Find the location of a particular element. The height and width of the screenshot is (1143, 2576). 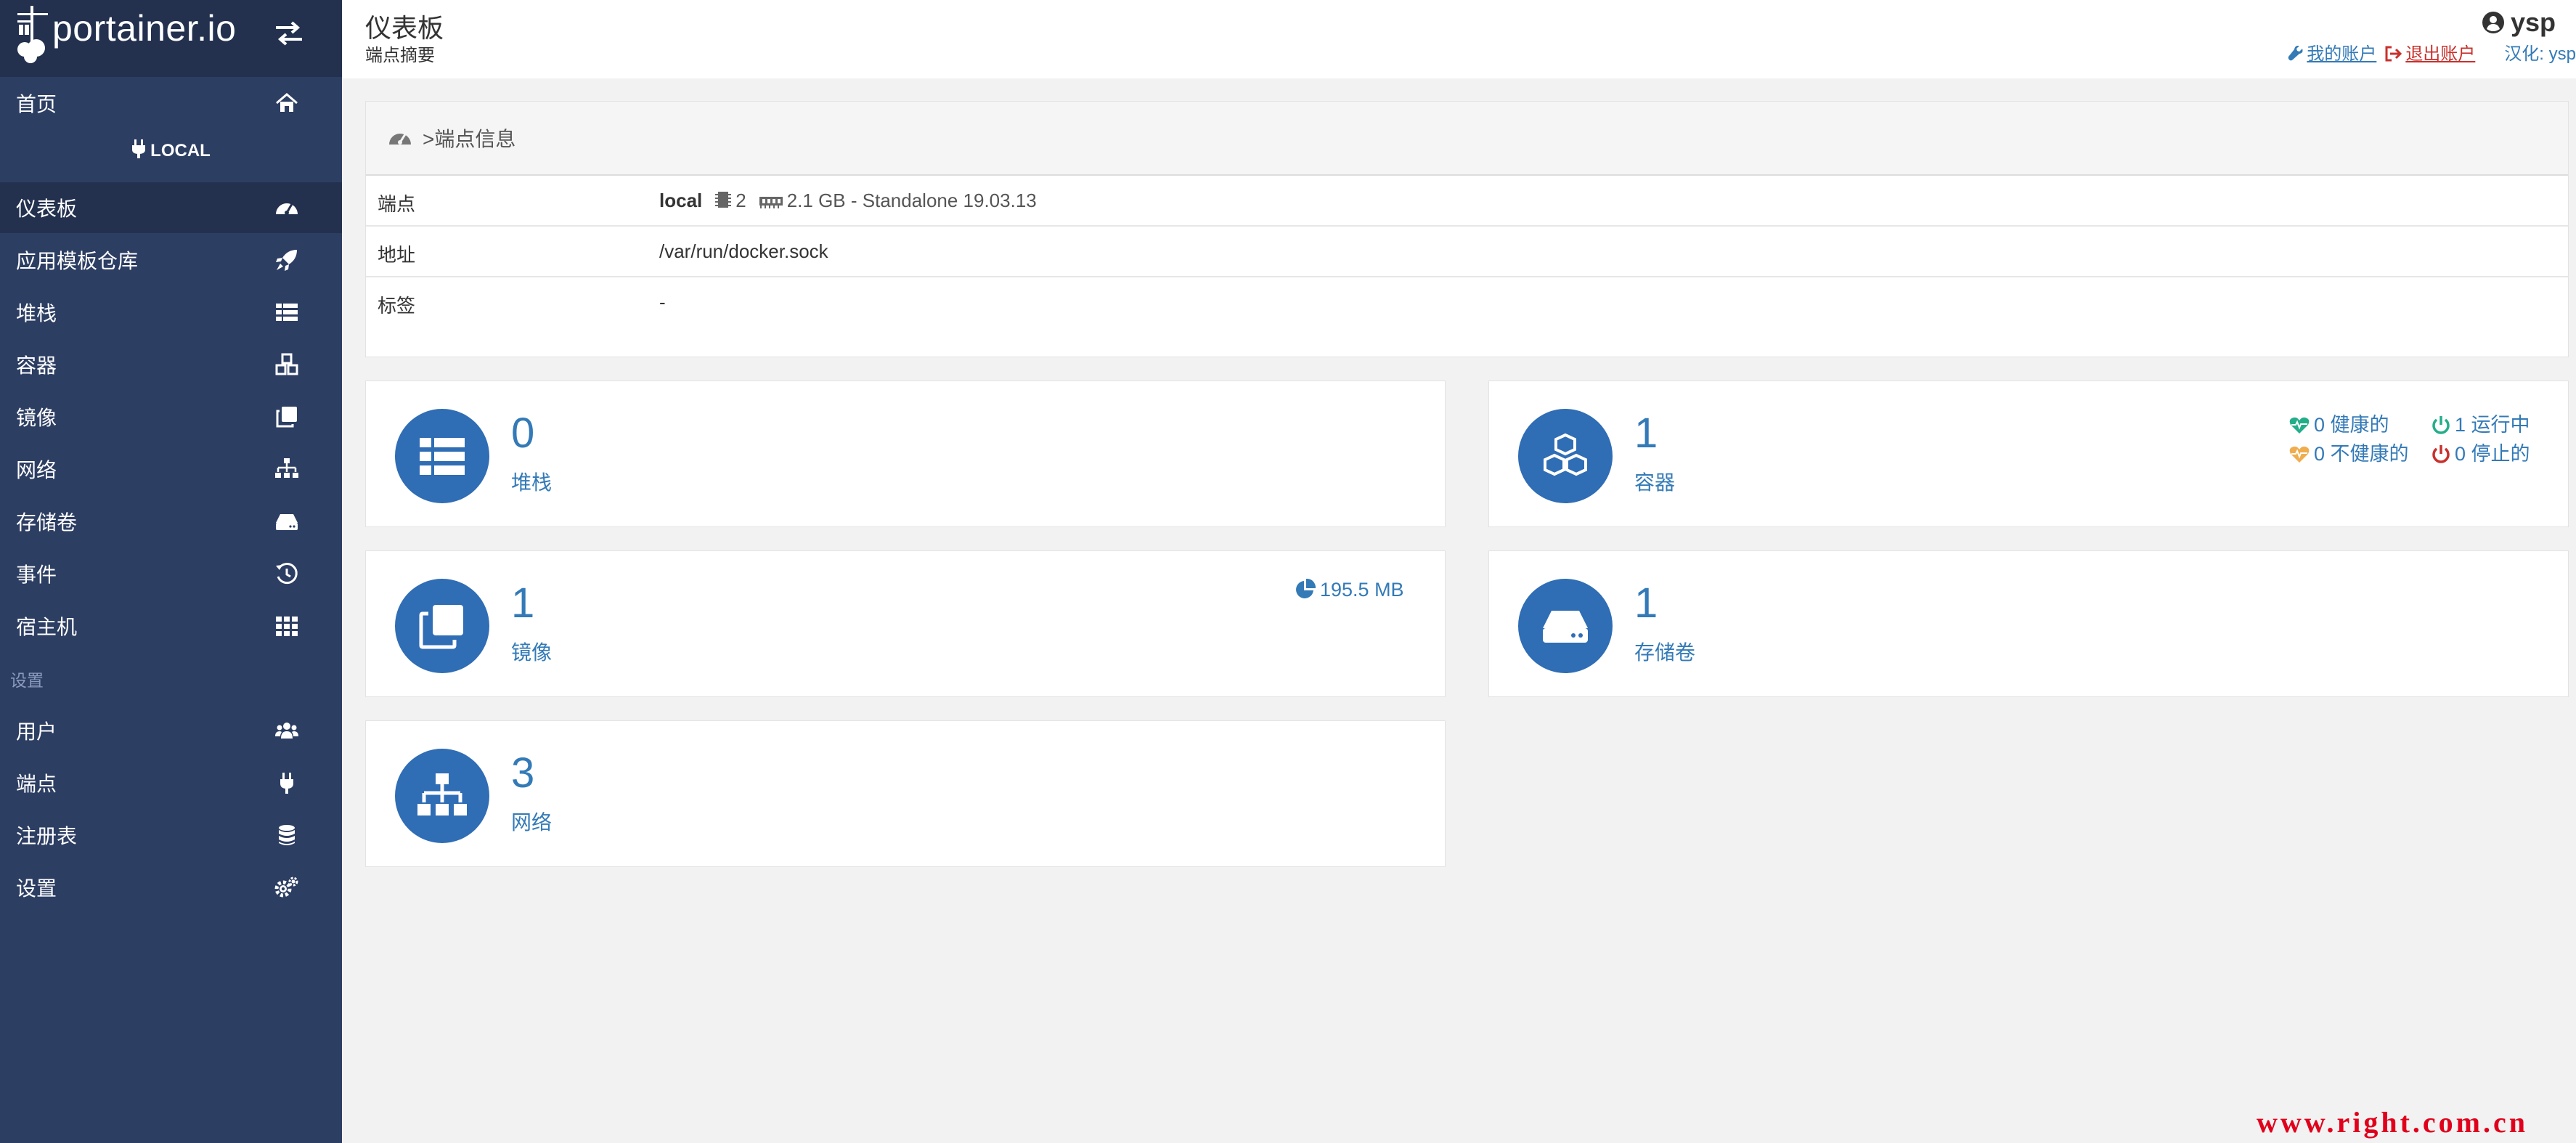

sidebar-item-label: 网络 is located at coordinates (36, 470).